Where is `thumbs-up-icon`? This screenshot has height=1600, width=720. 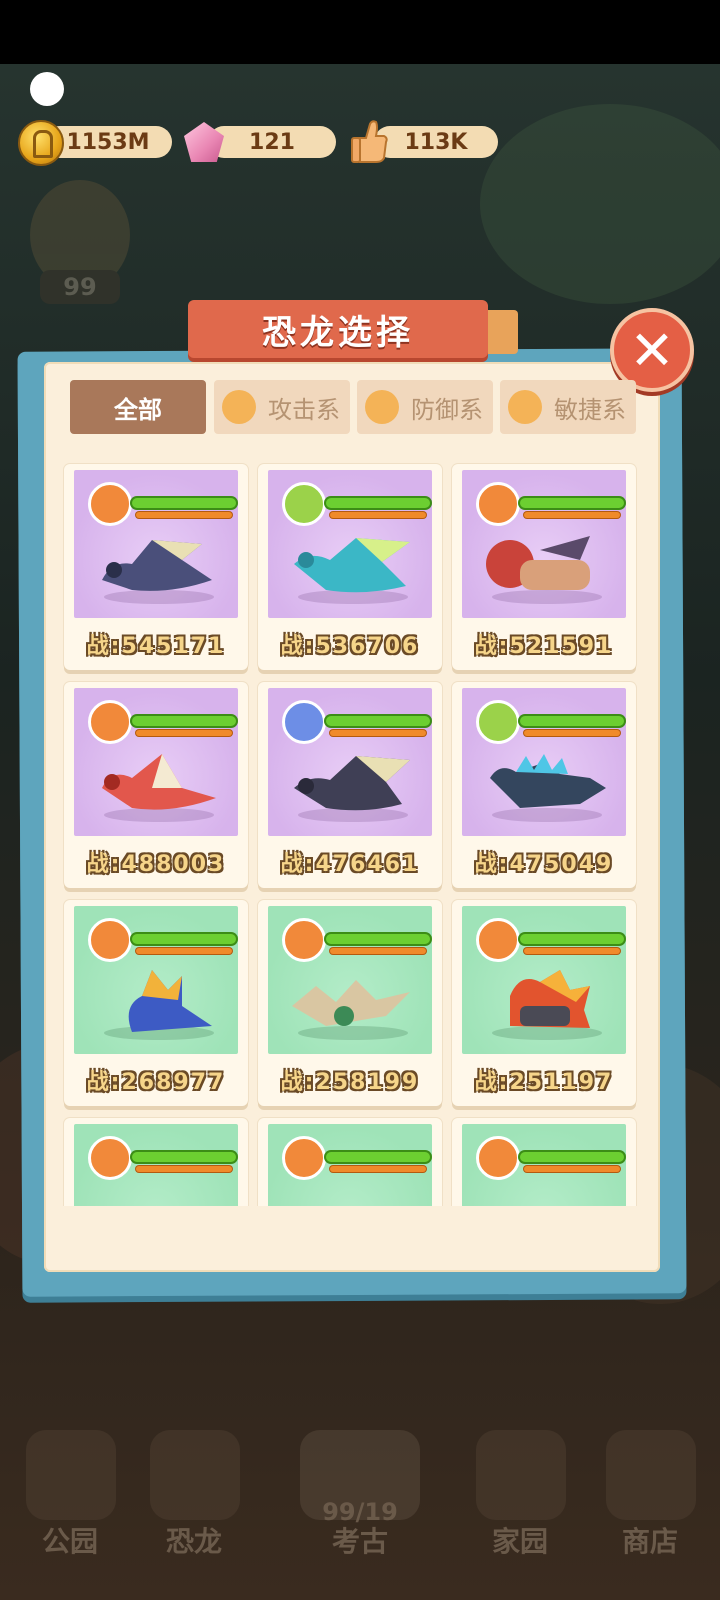 thumbs-up-icon is located at coordinates (369, 141).